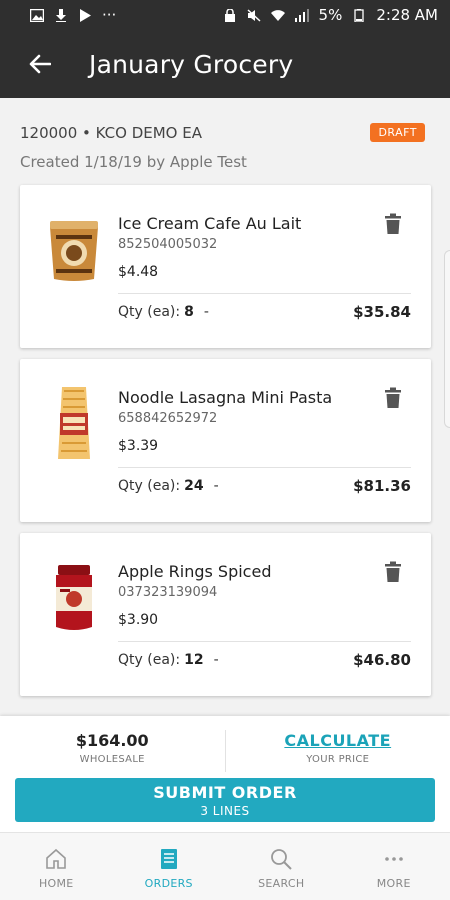  I want to click on product-upc: 658842652972, so click(168, 418).